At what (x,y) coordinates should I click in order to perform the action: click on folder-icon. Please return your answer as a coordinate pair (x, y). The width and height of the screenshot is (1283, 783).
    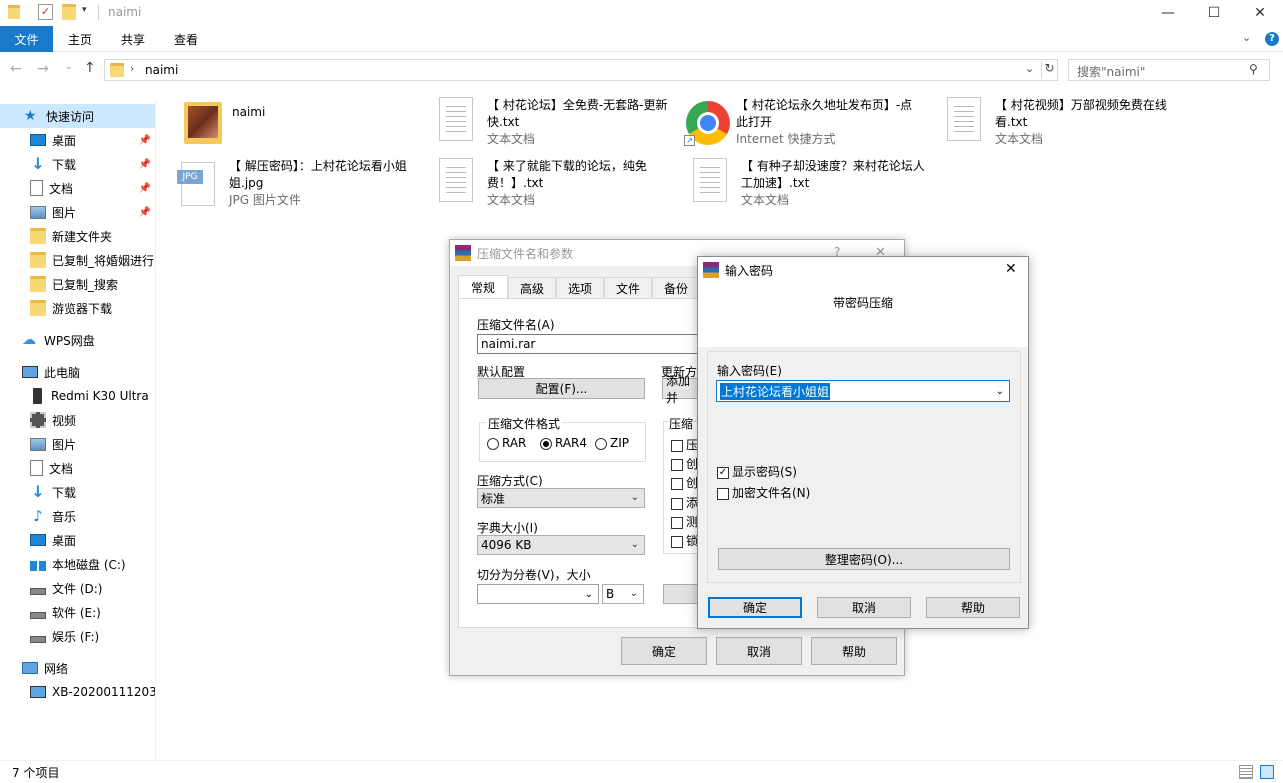
    Looking at the image, I should click on (38, 284).